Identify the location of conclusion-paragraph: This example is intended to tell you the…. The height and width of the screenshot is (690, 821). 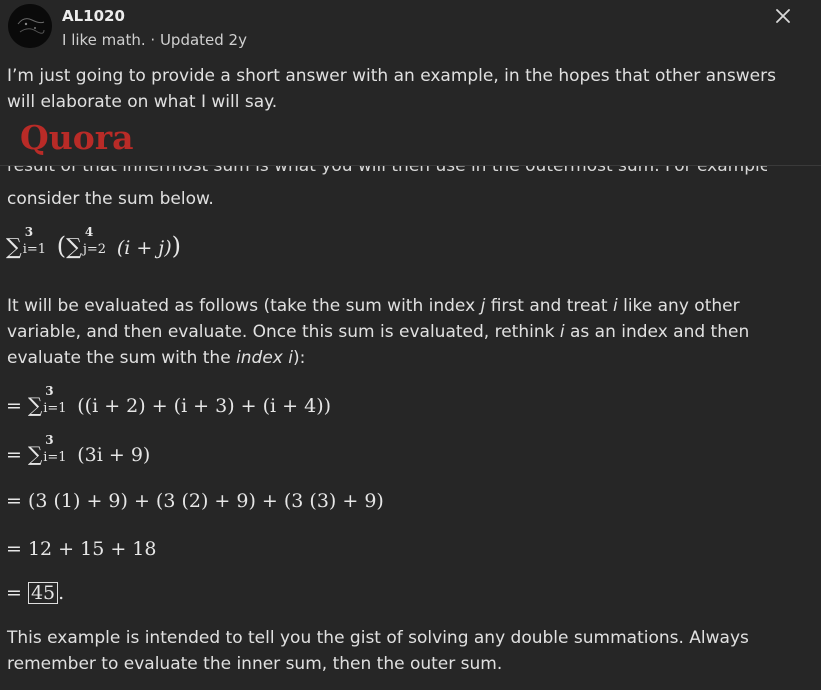
(378, 651).